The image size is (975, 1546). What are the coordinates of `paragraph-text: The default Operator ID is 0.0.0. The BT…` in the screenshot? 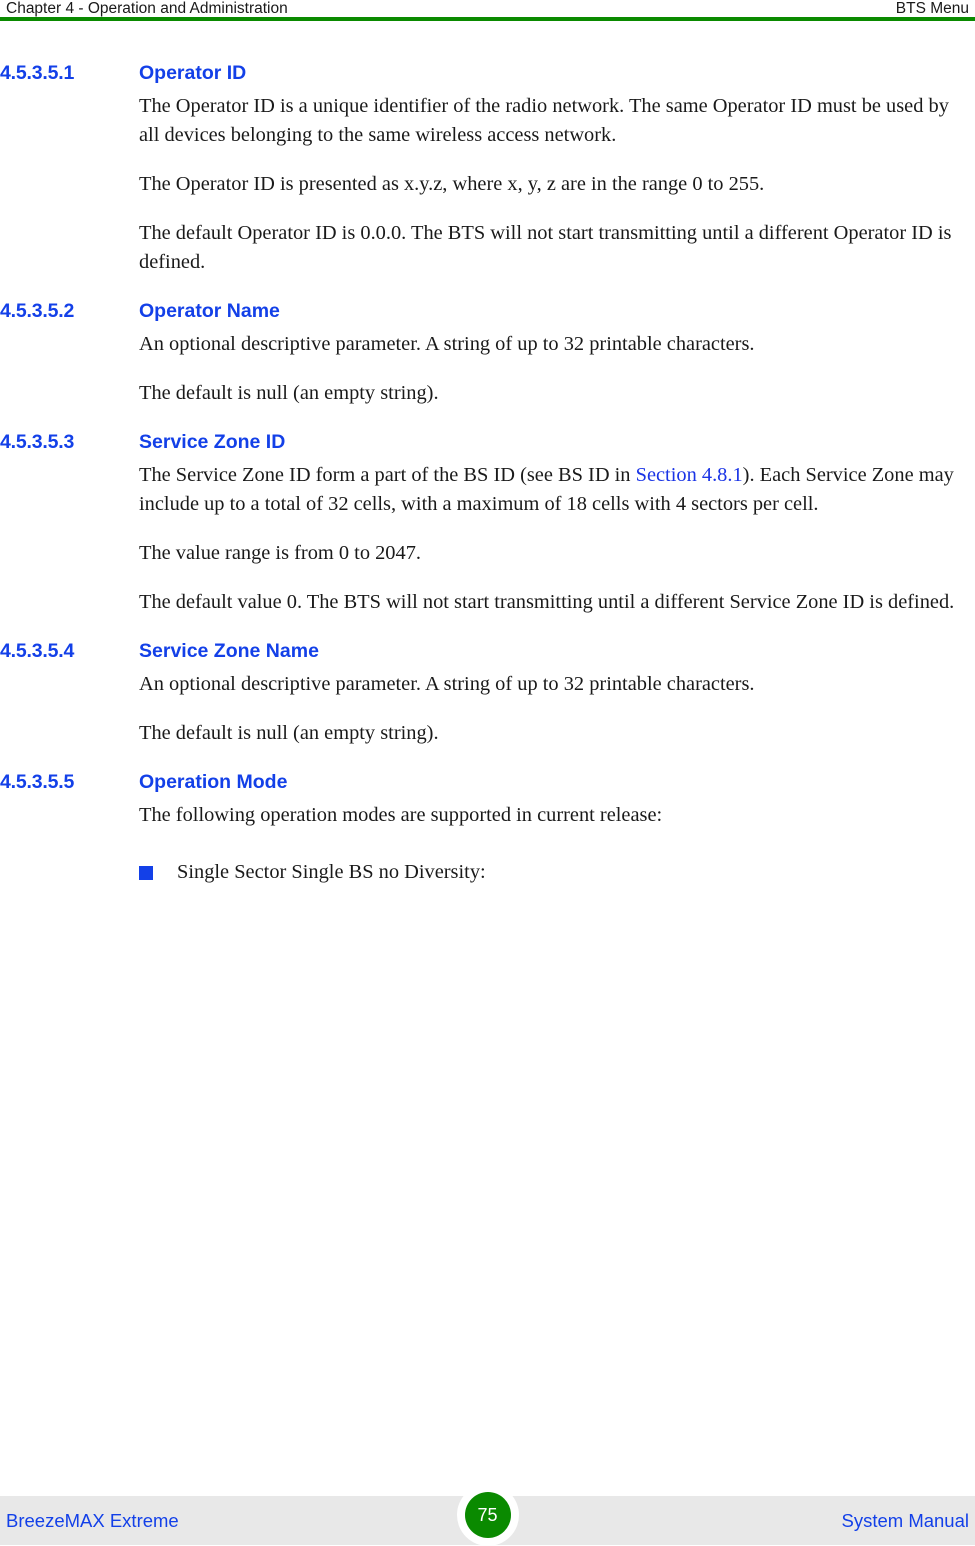 It's located at (545, 247).